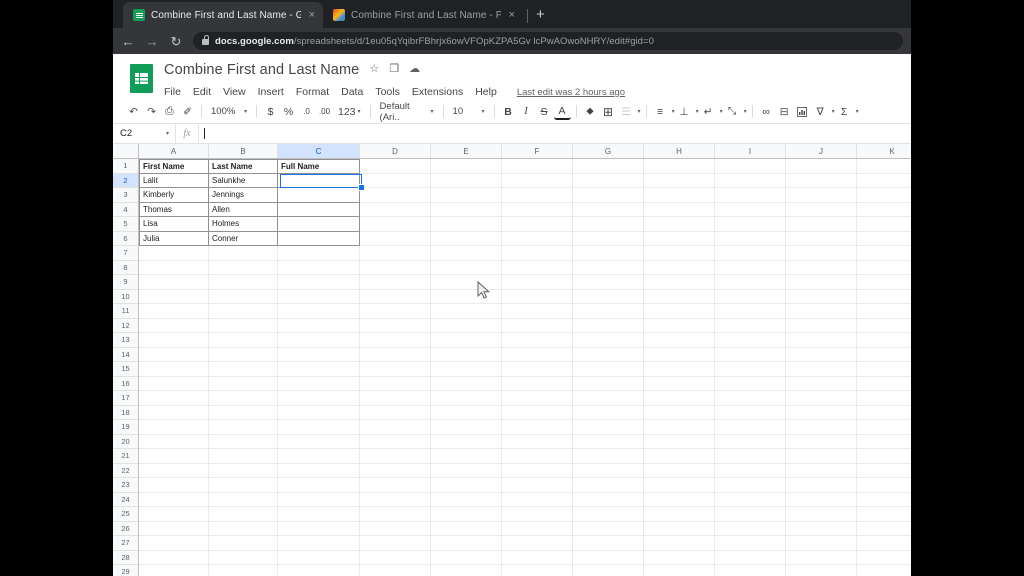 The width and height of the screenshot is (1024, 576). What do you see at coordinates (833, 111) in the screenshot?
I see `chevron-down-icon: ▾` at bounding box center [833, 111].